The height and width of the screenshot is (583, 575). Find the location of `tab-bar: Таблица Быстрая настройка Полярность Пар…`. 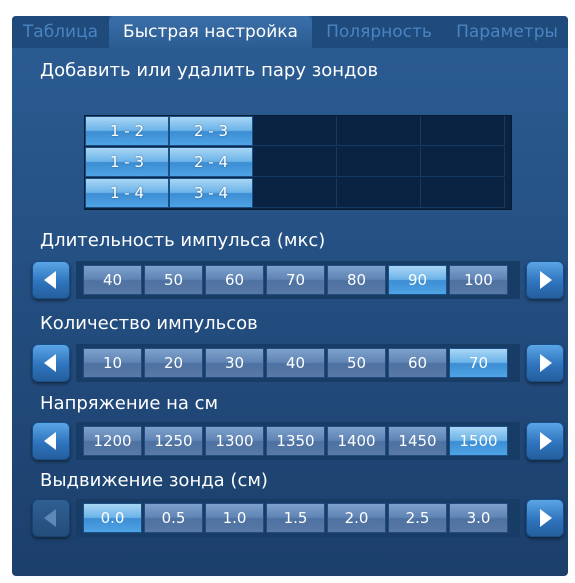

tab-bar: Таблица Быстрая настройка Полярность Пар… is located at coordinates (290, 32).